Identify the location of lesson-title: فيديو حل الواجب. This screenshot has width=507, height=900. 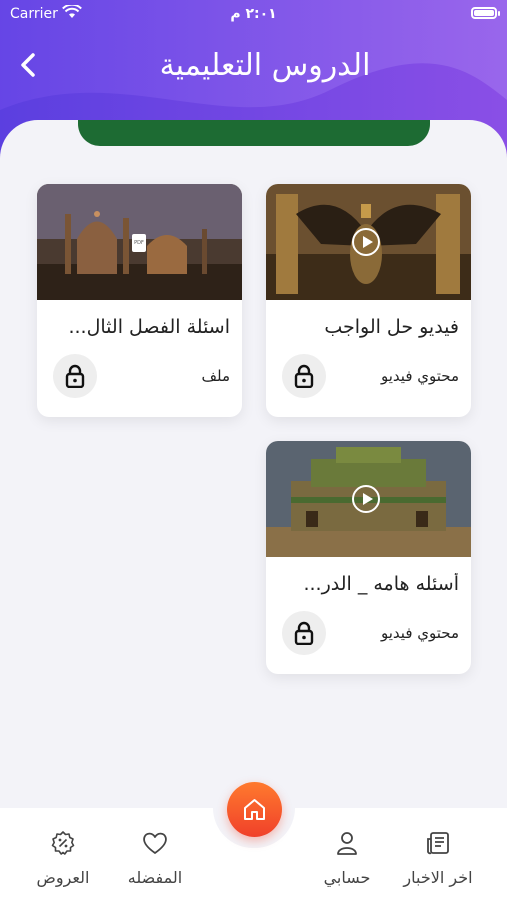
(391, 327).